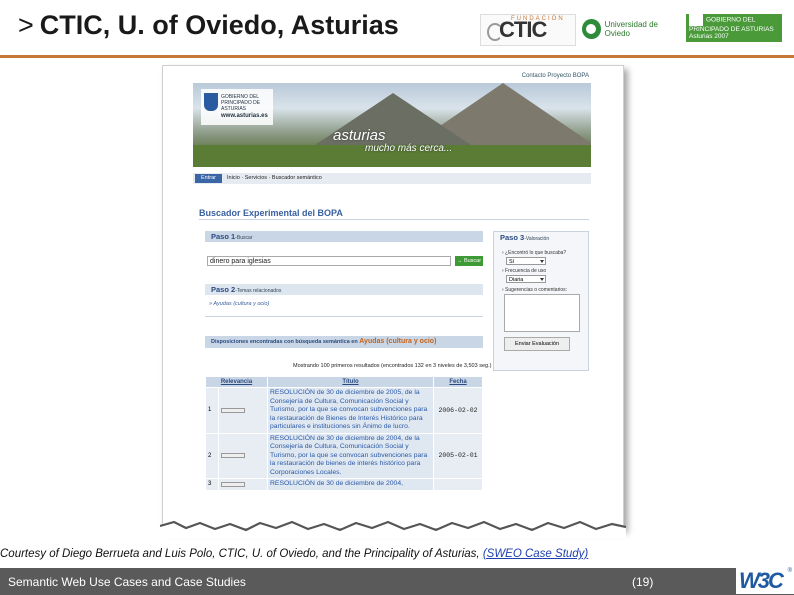 This screenshot has height=595, width=794. Describe the element at coordinates (212, 455) in the screenshot. I see `row-number: 2` at that location.